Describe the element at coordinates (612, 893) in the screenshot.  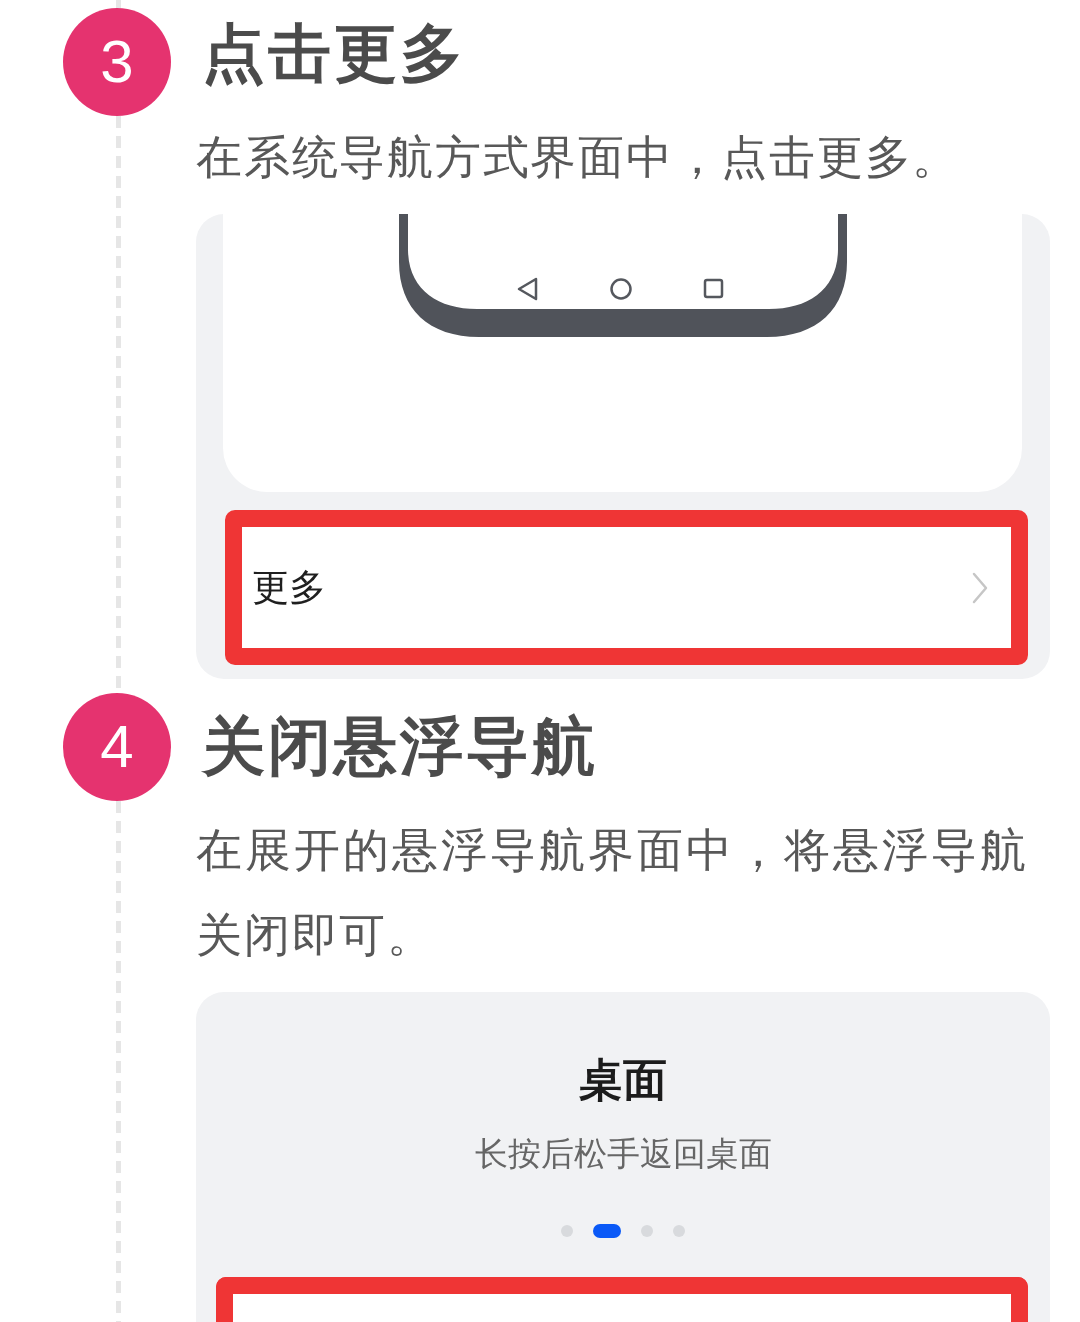
I see `step-description: 在展开的悬浮导航界面中，将悬浮导航关闭即可。` at that location.